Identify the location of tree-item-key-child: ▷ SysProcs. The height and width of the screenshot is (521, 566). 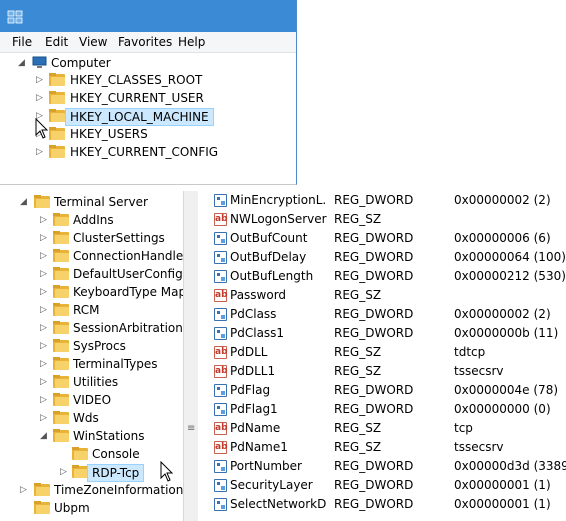
(91, 346).